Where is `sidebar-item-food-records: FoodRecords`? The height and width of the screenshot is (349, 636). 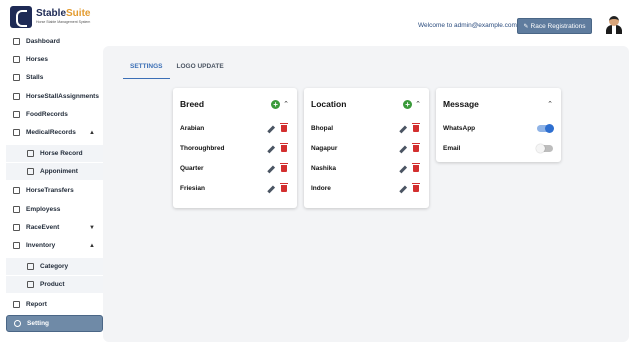 sidebar-item-food-records: FoodRecords is located at coordinates (54, 114).